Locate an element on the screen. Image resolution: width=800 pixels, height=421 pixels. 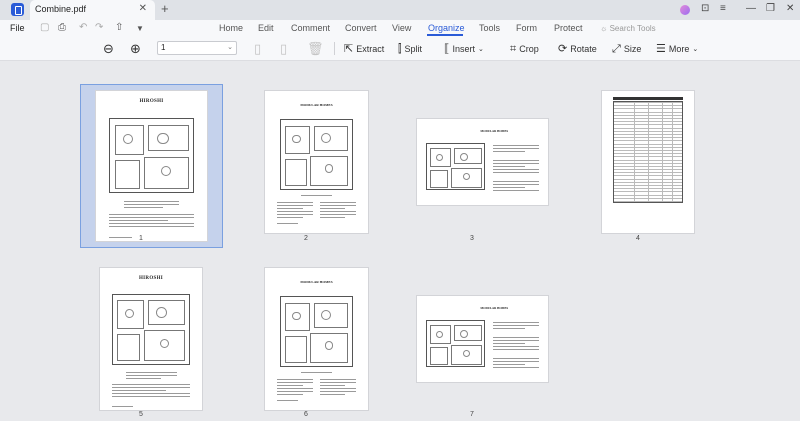
menu-tools: Tools is located at coordinates (489, 28).